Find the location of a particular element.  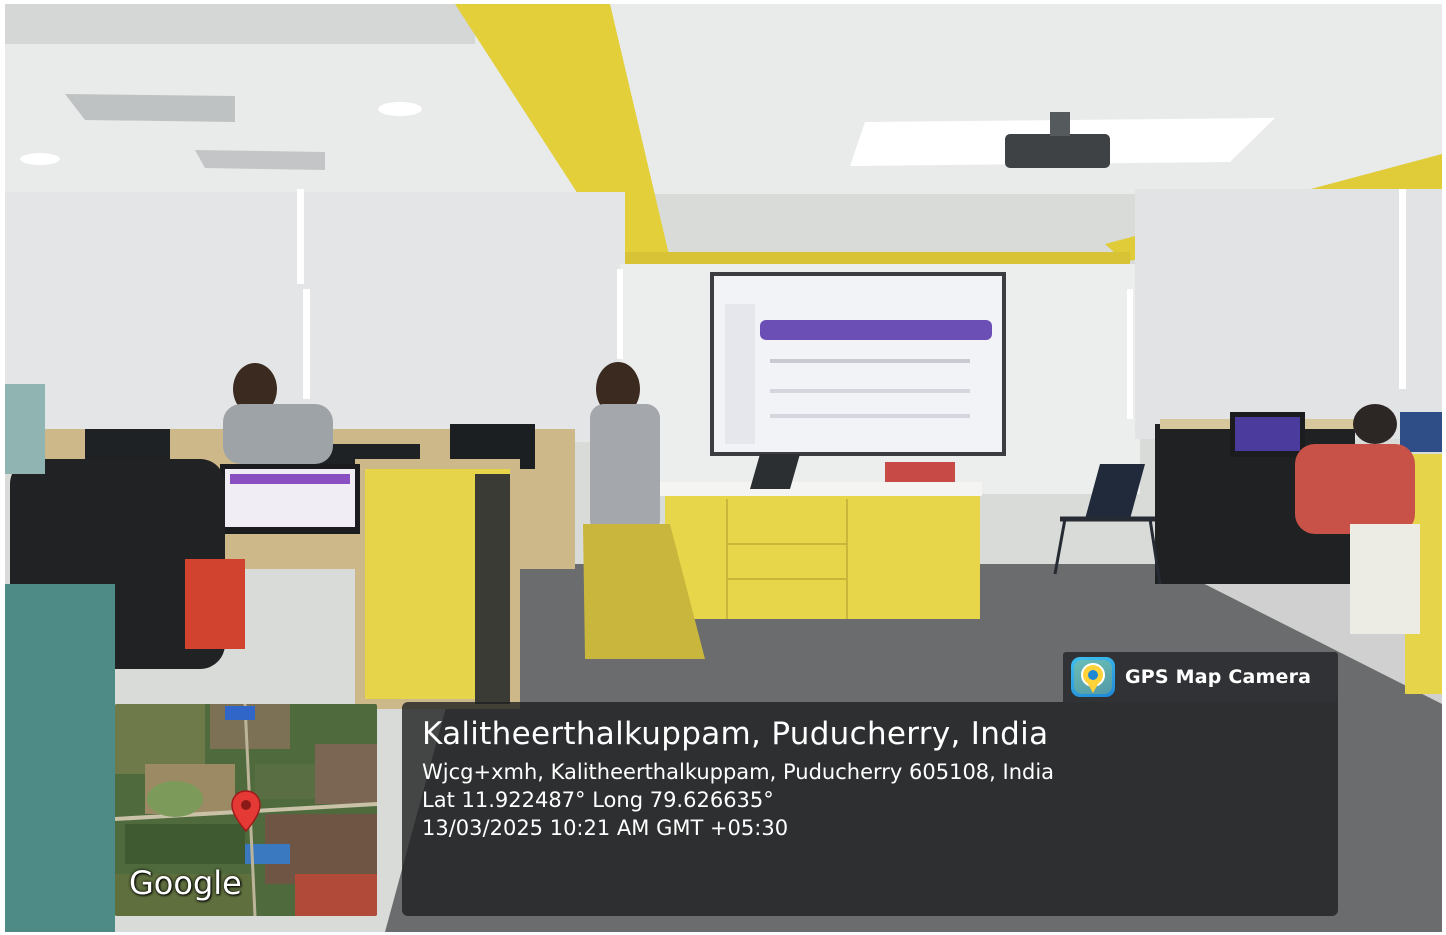

datetime-line: 13/03/2025 10:21 AM GMT +05:30 is located at coordinates (605, 828).